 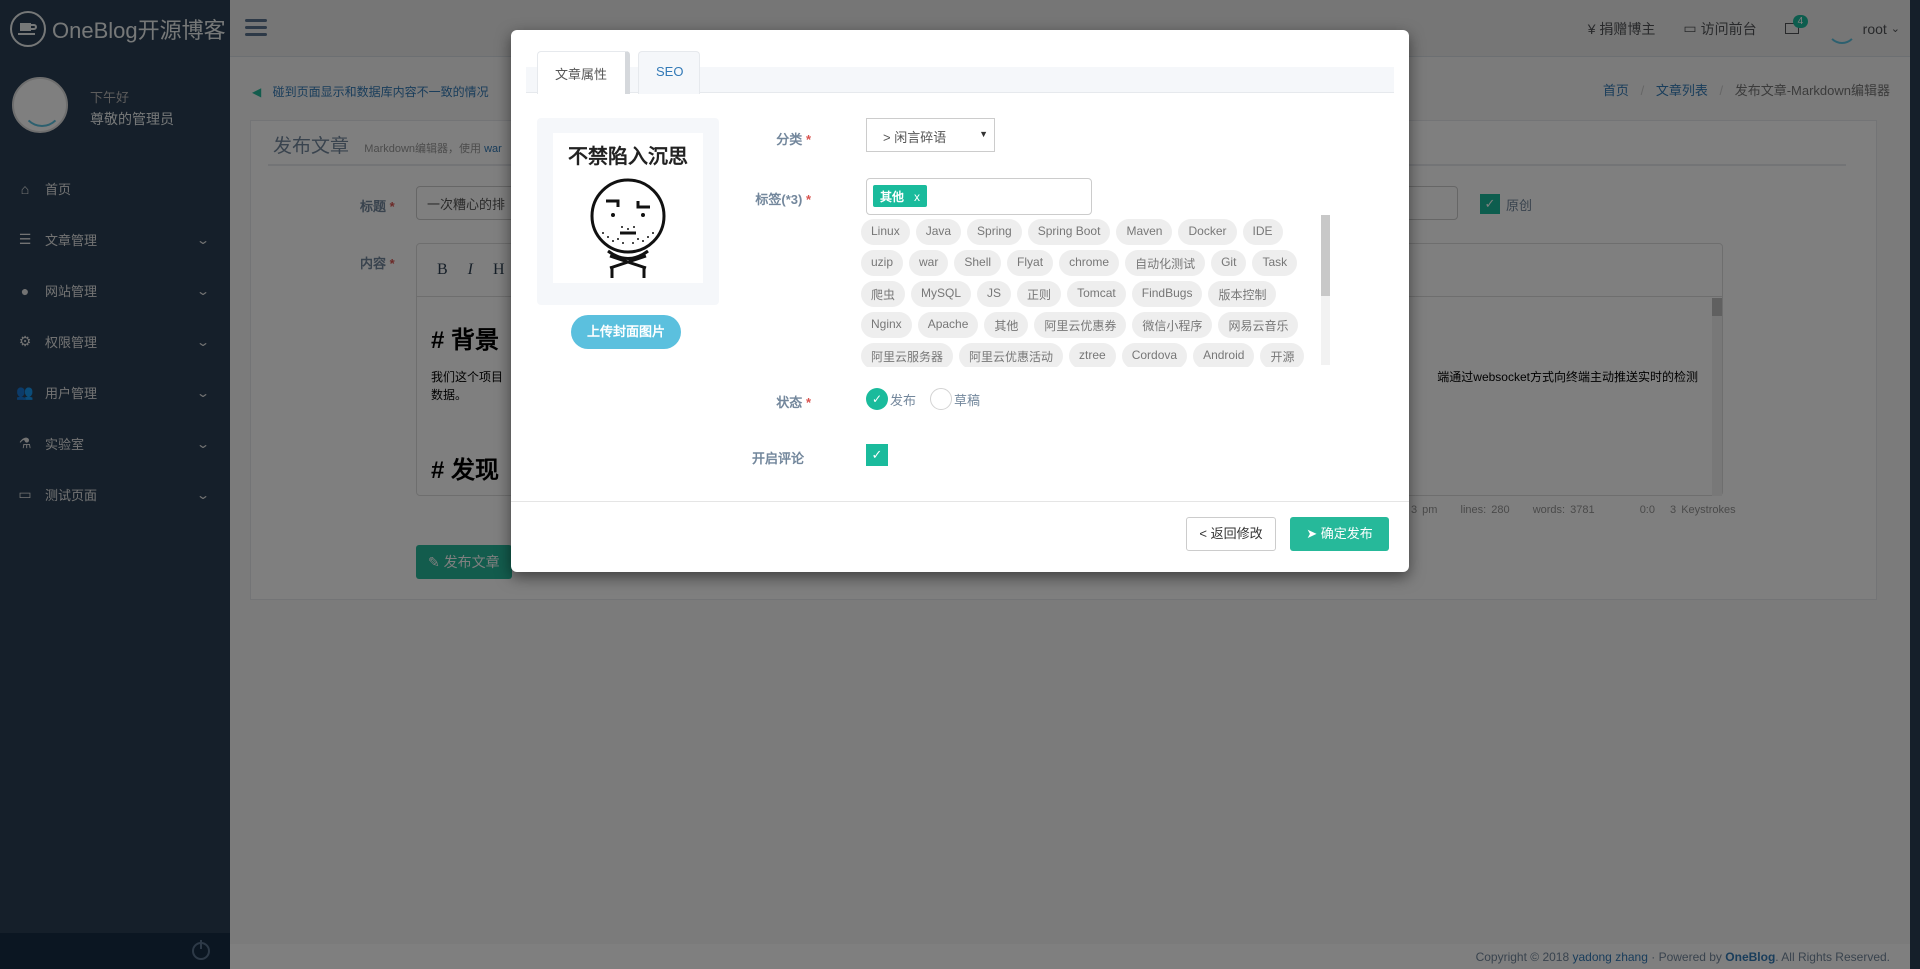 I want to click on tag-option: uzip, so click(x=882, y=262).